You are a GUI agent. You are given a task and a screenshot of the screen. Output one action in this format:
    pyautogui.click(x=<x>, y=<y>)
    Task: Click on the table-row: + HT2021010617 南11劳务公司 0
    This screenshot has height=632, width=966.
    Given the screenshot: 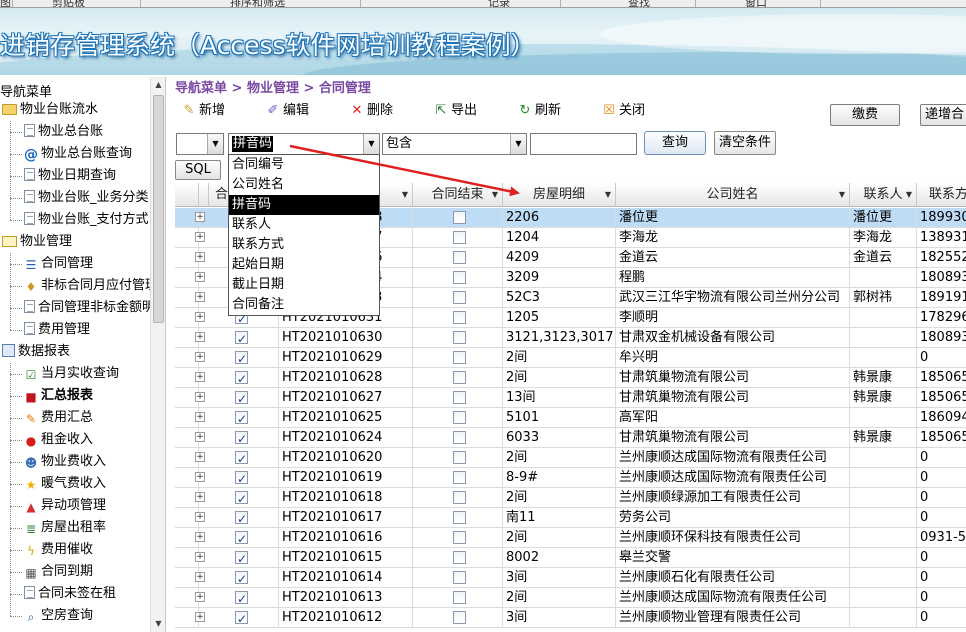 What is the action you would take?
    pyautogui.click(x=570, y=518)
    